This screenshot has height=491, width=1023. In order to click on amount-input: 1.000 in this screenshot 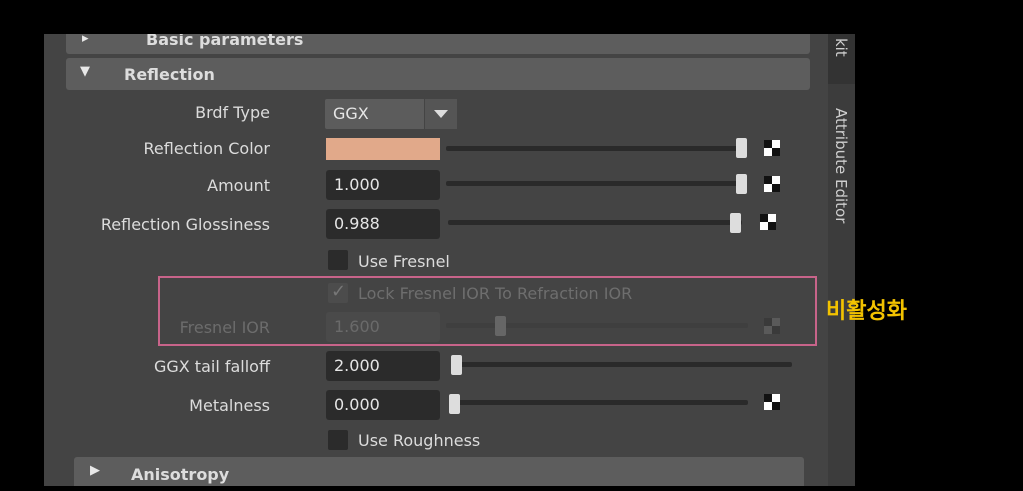, I will do `click(383, 185)`.